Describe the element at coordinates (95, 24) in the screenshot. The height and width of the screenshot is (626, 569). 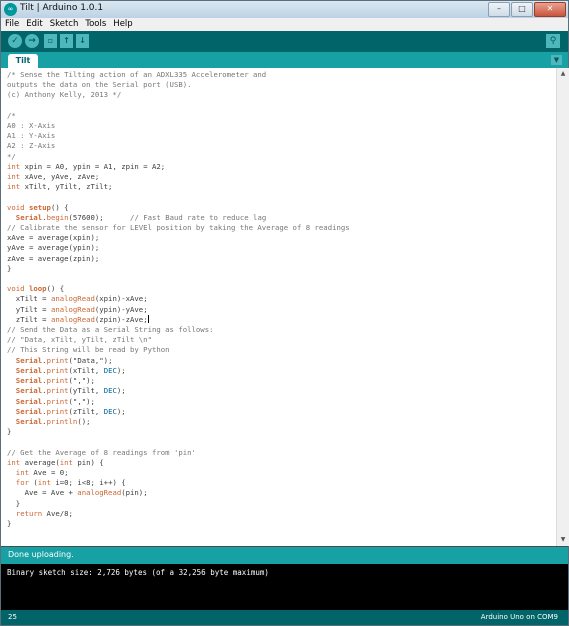
I see `menu-tools: Tools` at that location.